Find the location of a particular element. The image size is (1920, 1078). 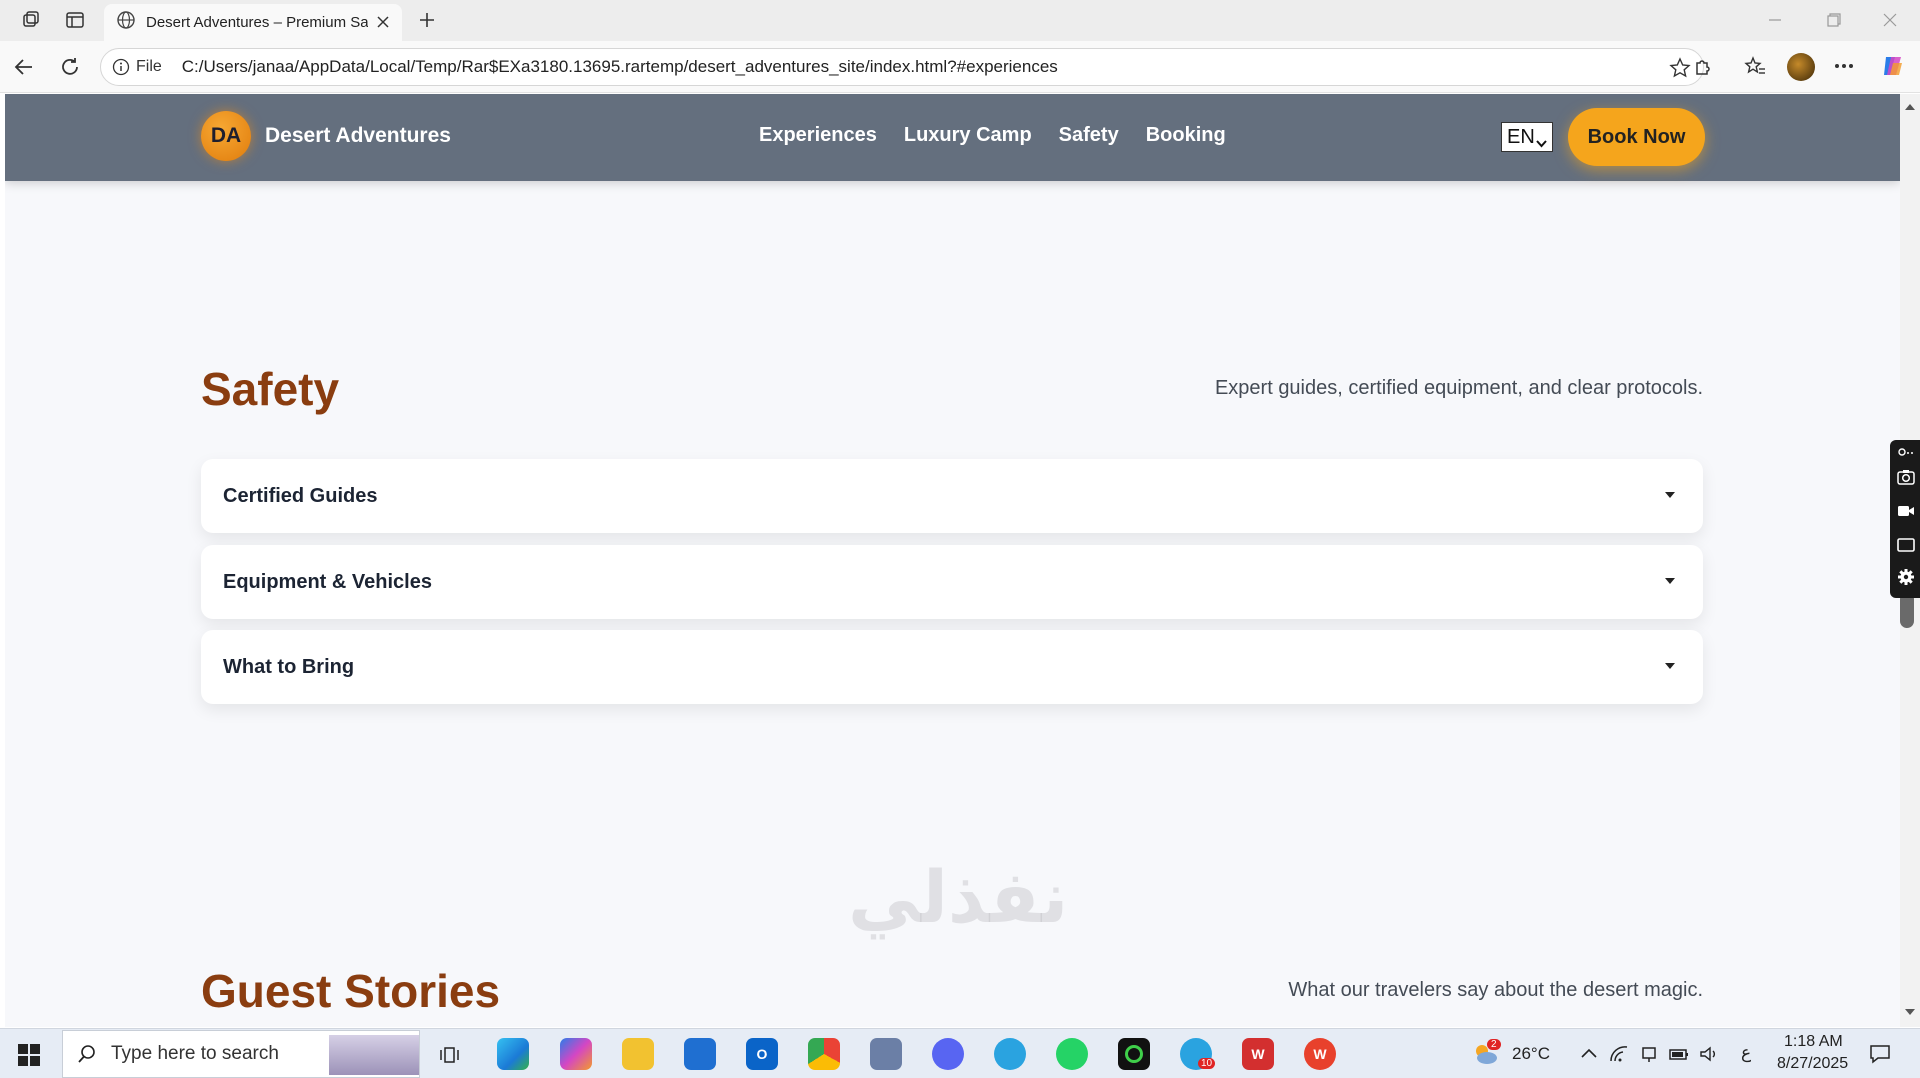

photos-app-icon is located at coordinates (886, 1054).